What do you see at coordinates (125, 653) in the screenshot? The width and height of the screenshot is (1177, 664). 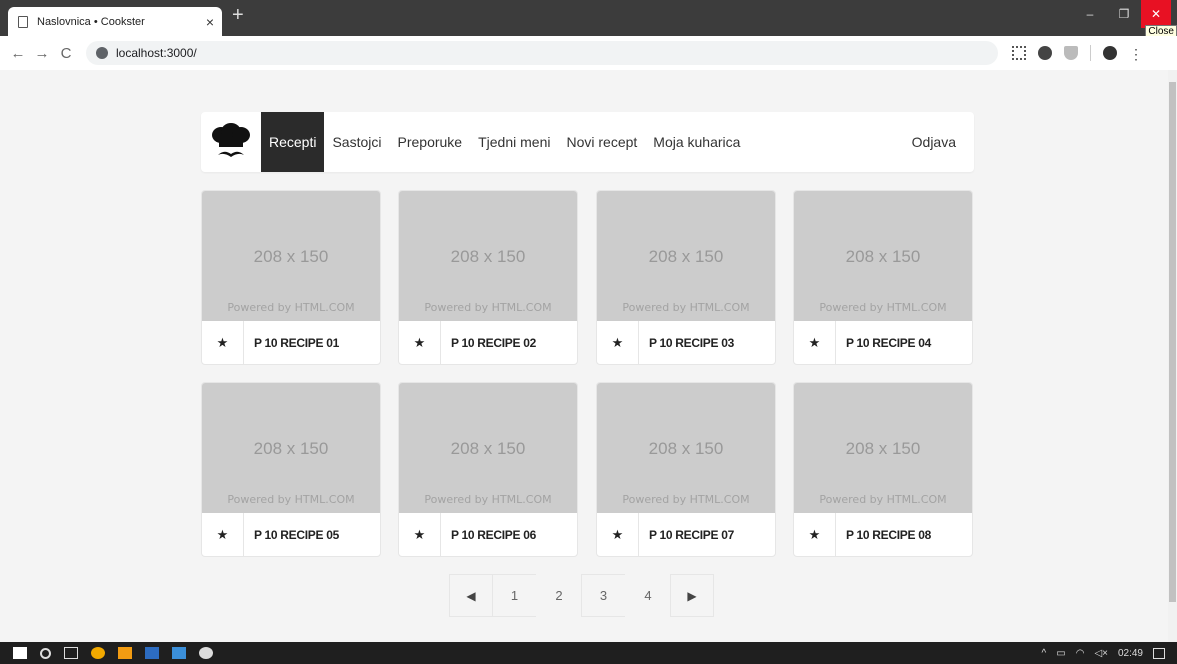 I see `sublime-taskbar-icon` at bounding box center [125, 653].